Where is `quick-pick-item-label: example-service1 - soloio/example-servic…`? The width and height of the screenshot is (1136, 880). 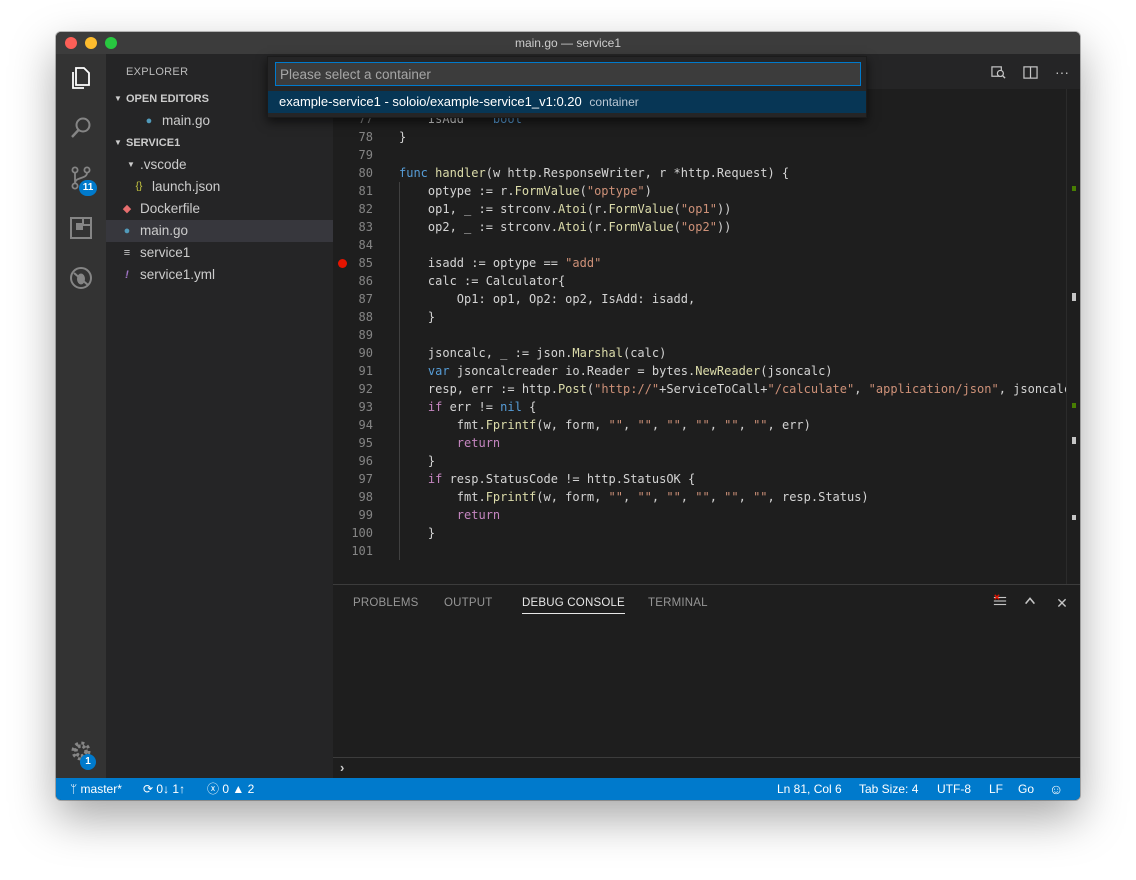 quick-pick-item-label: example-service1 - soloio/example-servic… is located at coordinates (430, 101).